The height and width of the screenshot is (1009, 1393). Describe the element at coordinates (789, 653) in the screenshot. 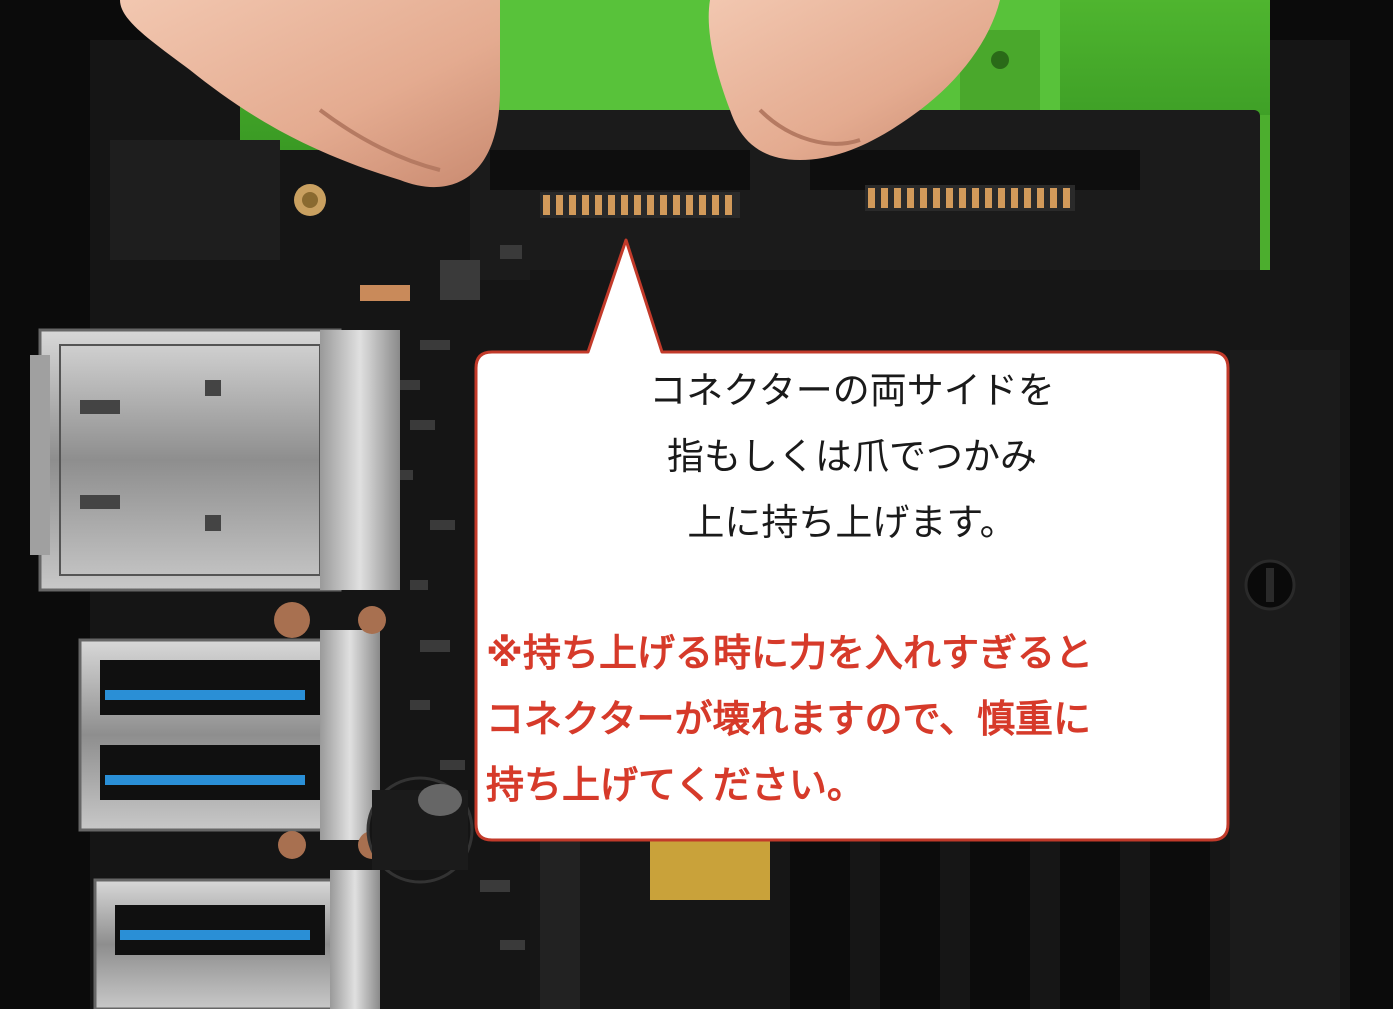

I see `warning-line-1: ※持ち上げる時に力を入れすぎると` at that location.